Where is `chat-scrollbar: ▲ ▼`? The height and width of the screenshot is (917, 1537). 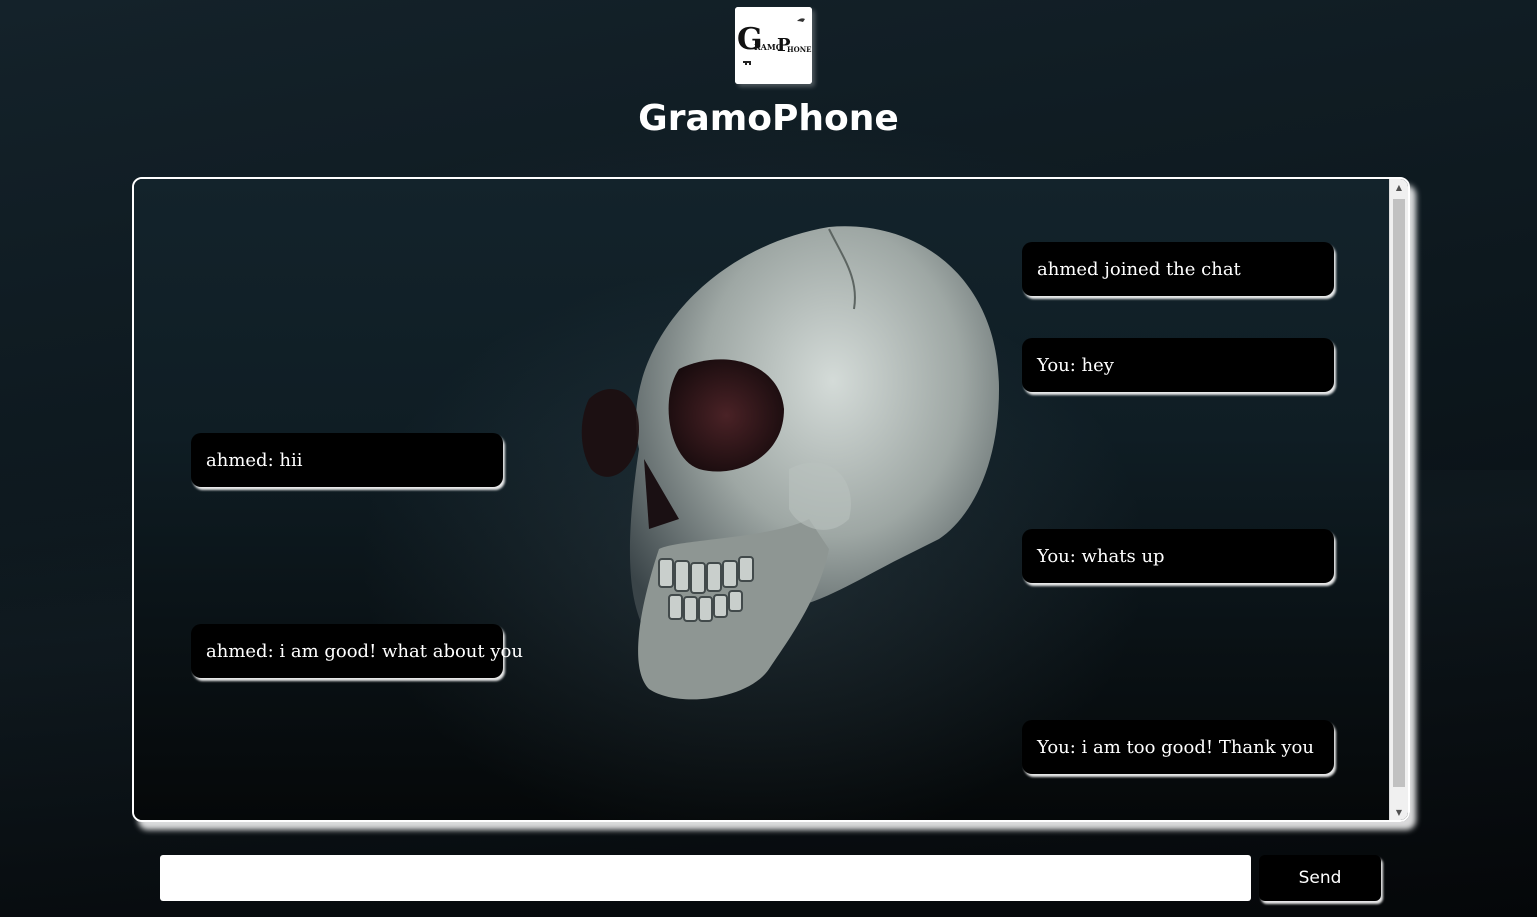
chat-scrollbar: ▲ ▼ is located at coordinates (1398, 499).